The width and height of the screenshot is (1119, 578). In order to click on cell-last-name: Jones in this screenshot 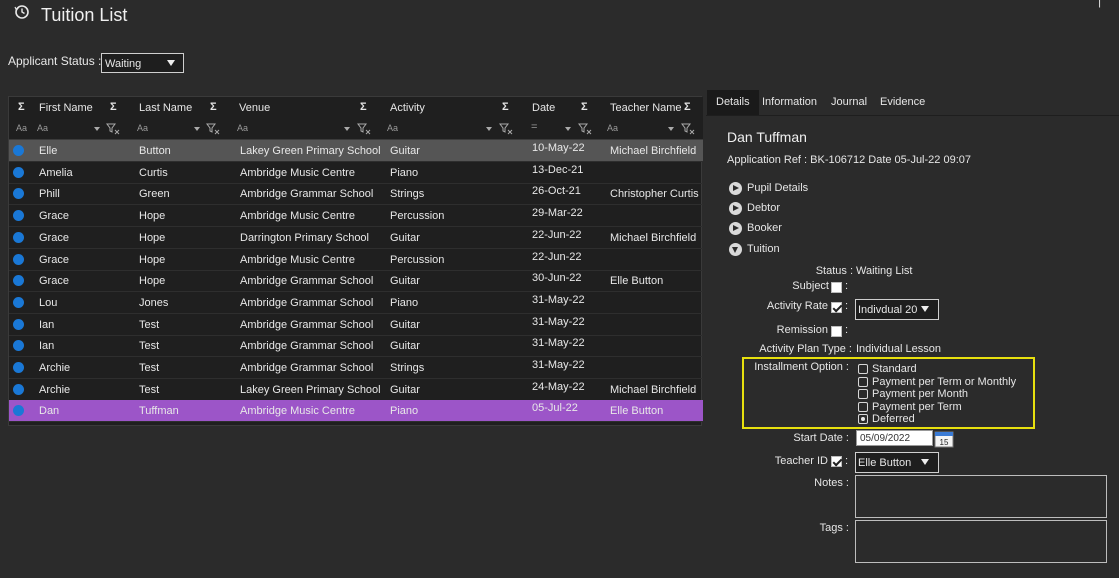, I will do `click(154, 302)`.